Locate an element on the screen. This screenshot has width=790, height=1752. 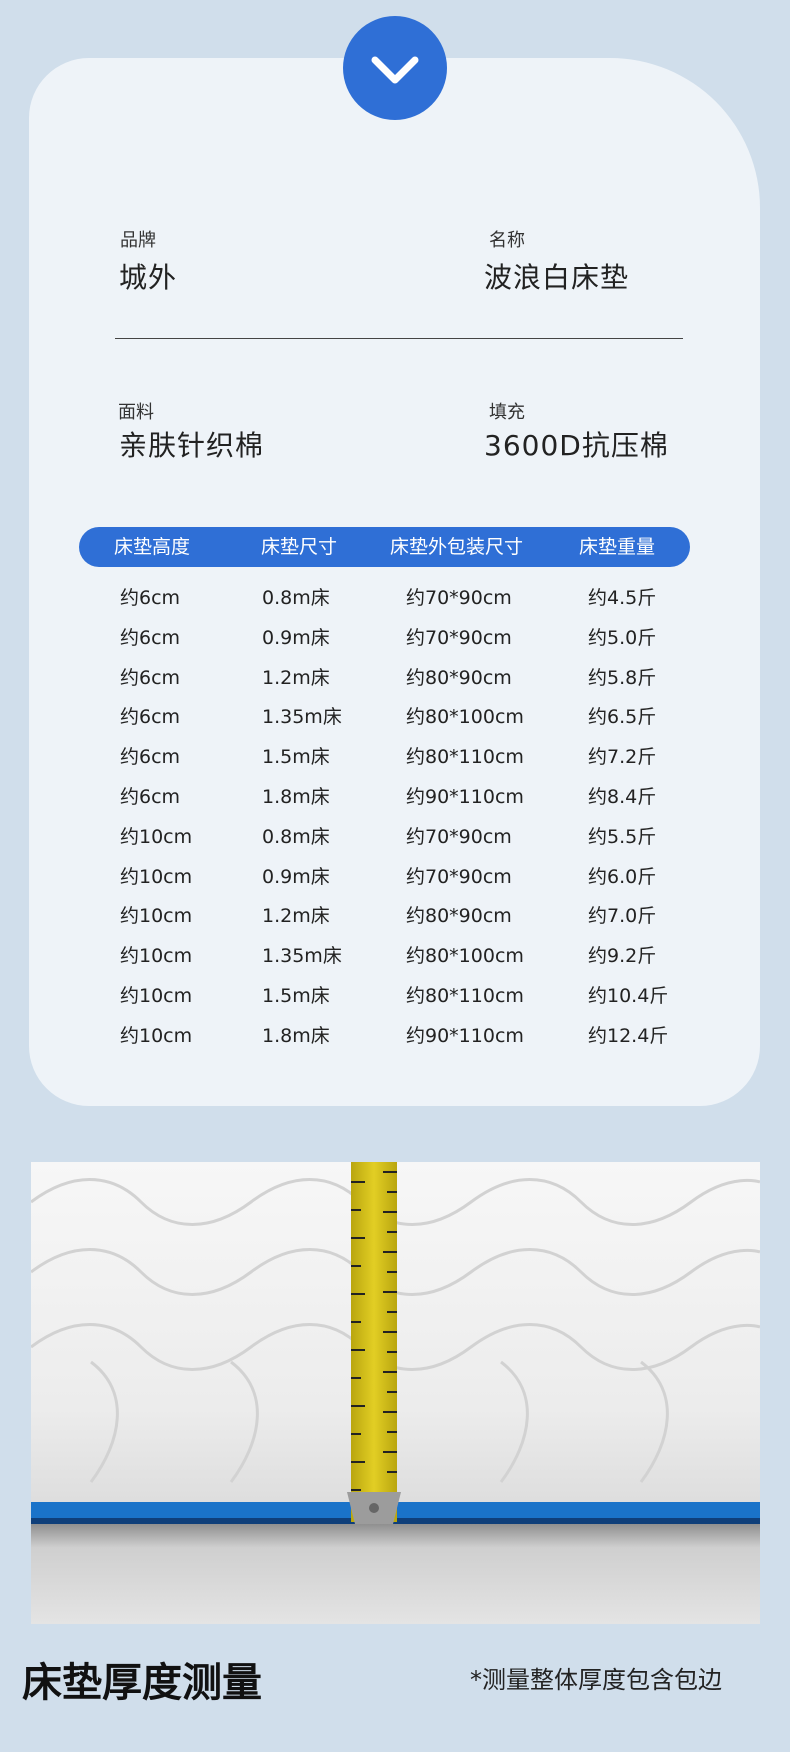
table-row: 约6cm 0.8m床 约70*90cm 约4.5斤 is located at coordinates (395, 598).